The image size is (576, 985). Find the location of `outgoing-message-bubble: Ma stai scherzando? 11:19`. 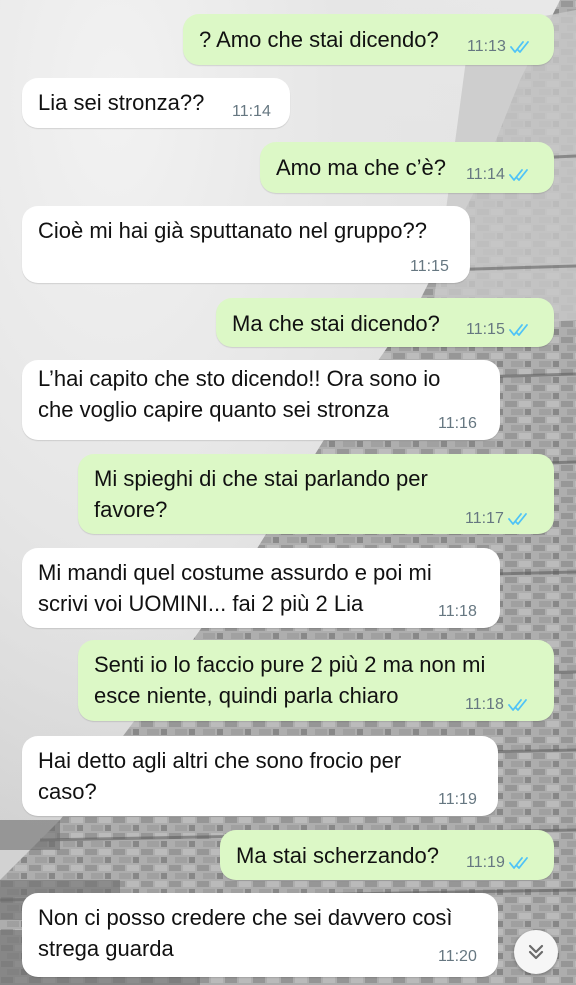

outgoing-message-bubble: Ma stai scherzando? 11:19 is located at coordinates (387, 855).